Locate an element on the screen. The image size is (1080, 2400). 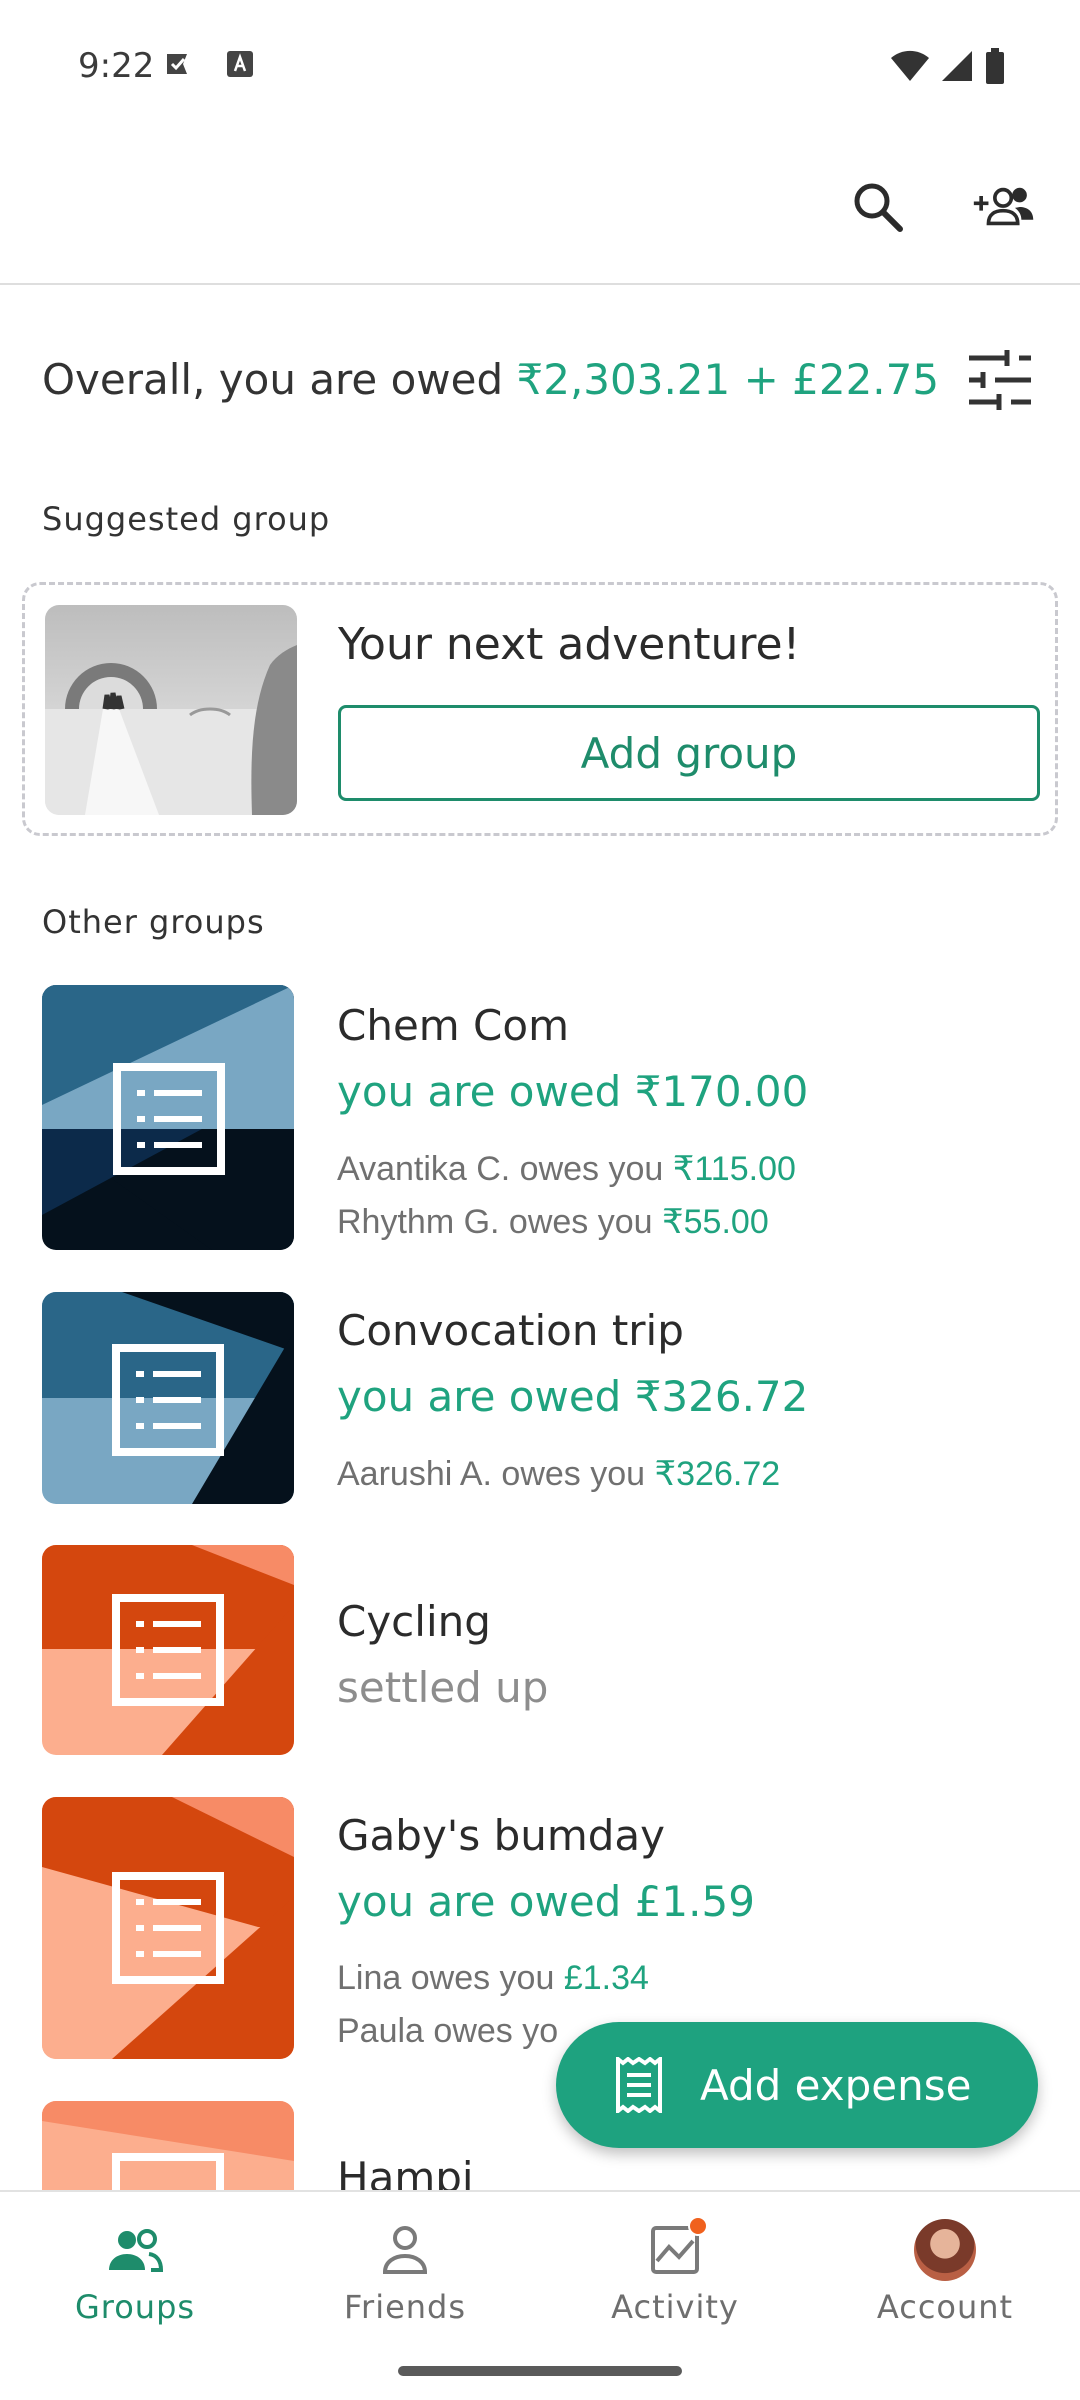
overall-balance-prefix: Overall, you are owed is located at coordinates (279, 379).